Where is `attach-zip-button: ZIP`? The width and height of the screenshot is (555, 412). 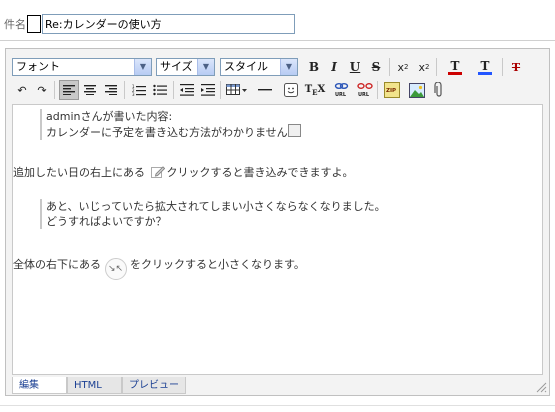 attach-zip-button: ZIP is located at coordinates (392, 90).